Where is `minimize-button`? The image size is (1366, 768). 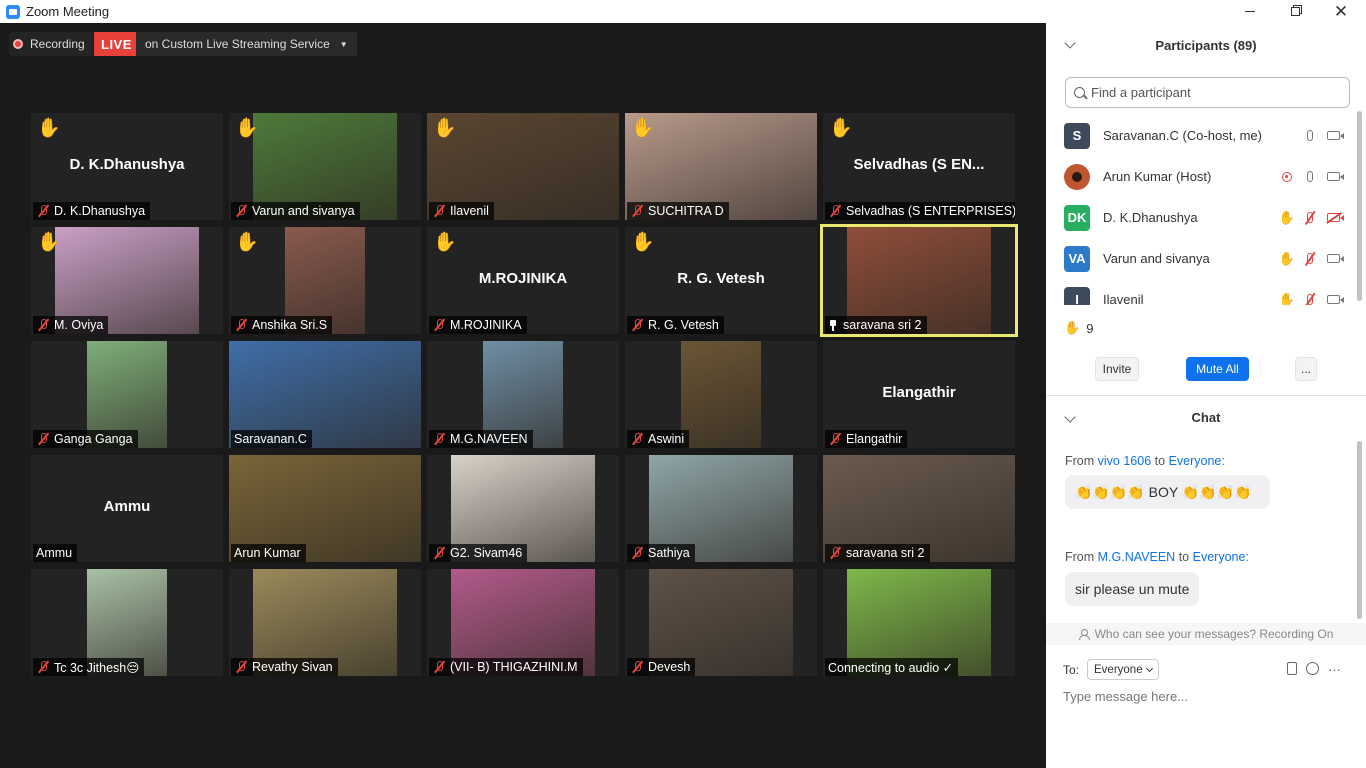
minimize-button is located at coordinates (1250, 11).